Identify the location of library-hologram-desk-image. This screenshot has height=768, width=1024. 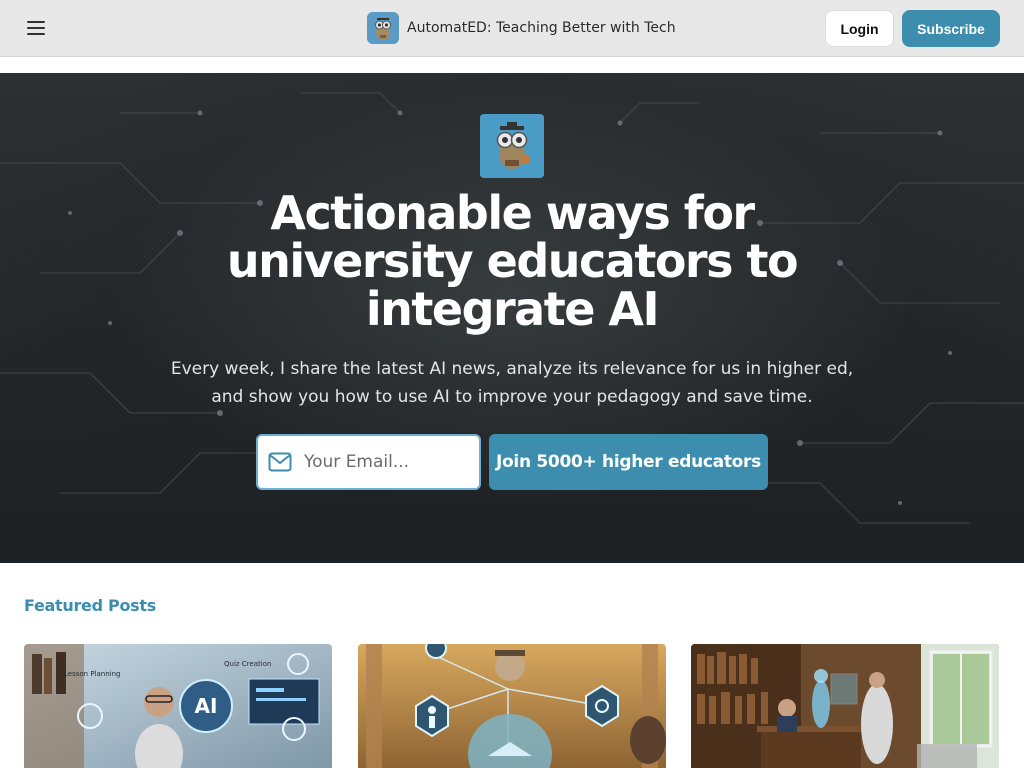
(845, 706).